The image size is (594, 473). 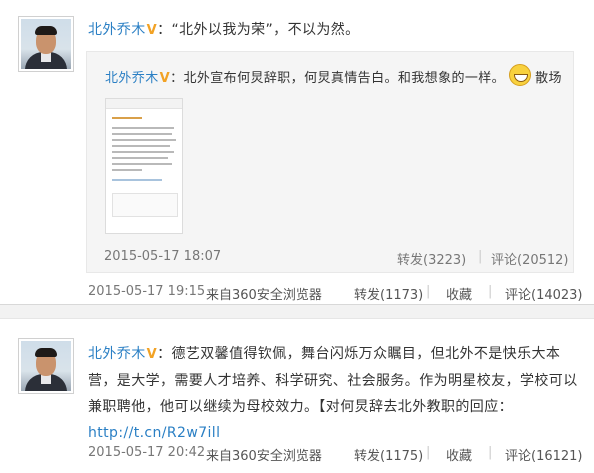 I want to click on comment-link: 评论(14023), so click(x=544, y=293).